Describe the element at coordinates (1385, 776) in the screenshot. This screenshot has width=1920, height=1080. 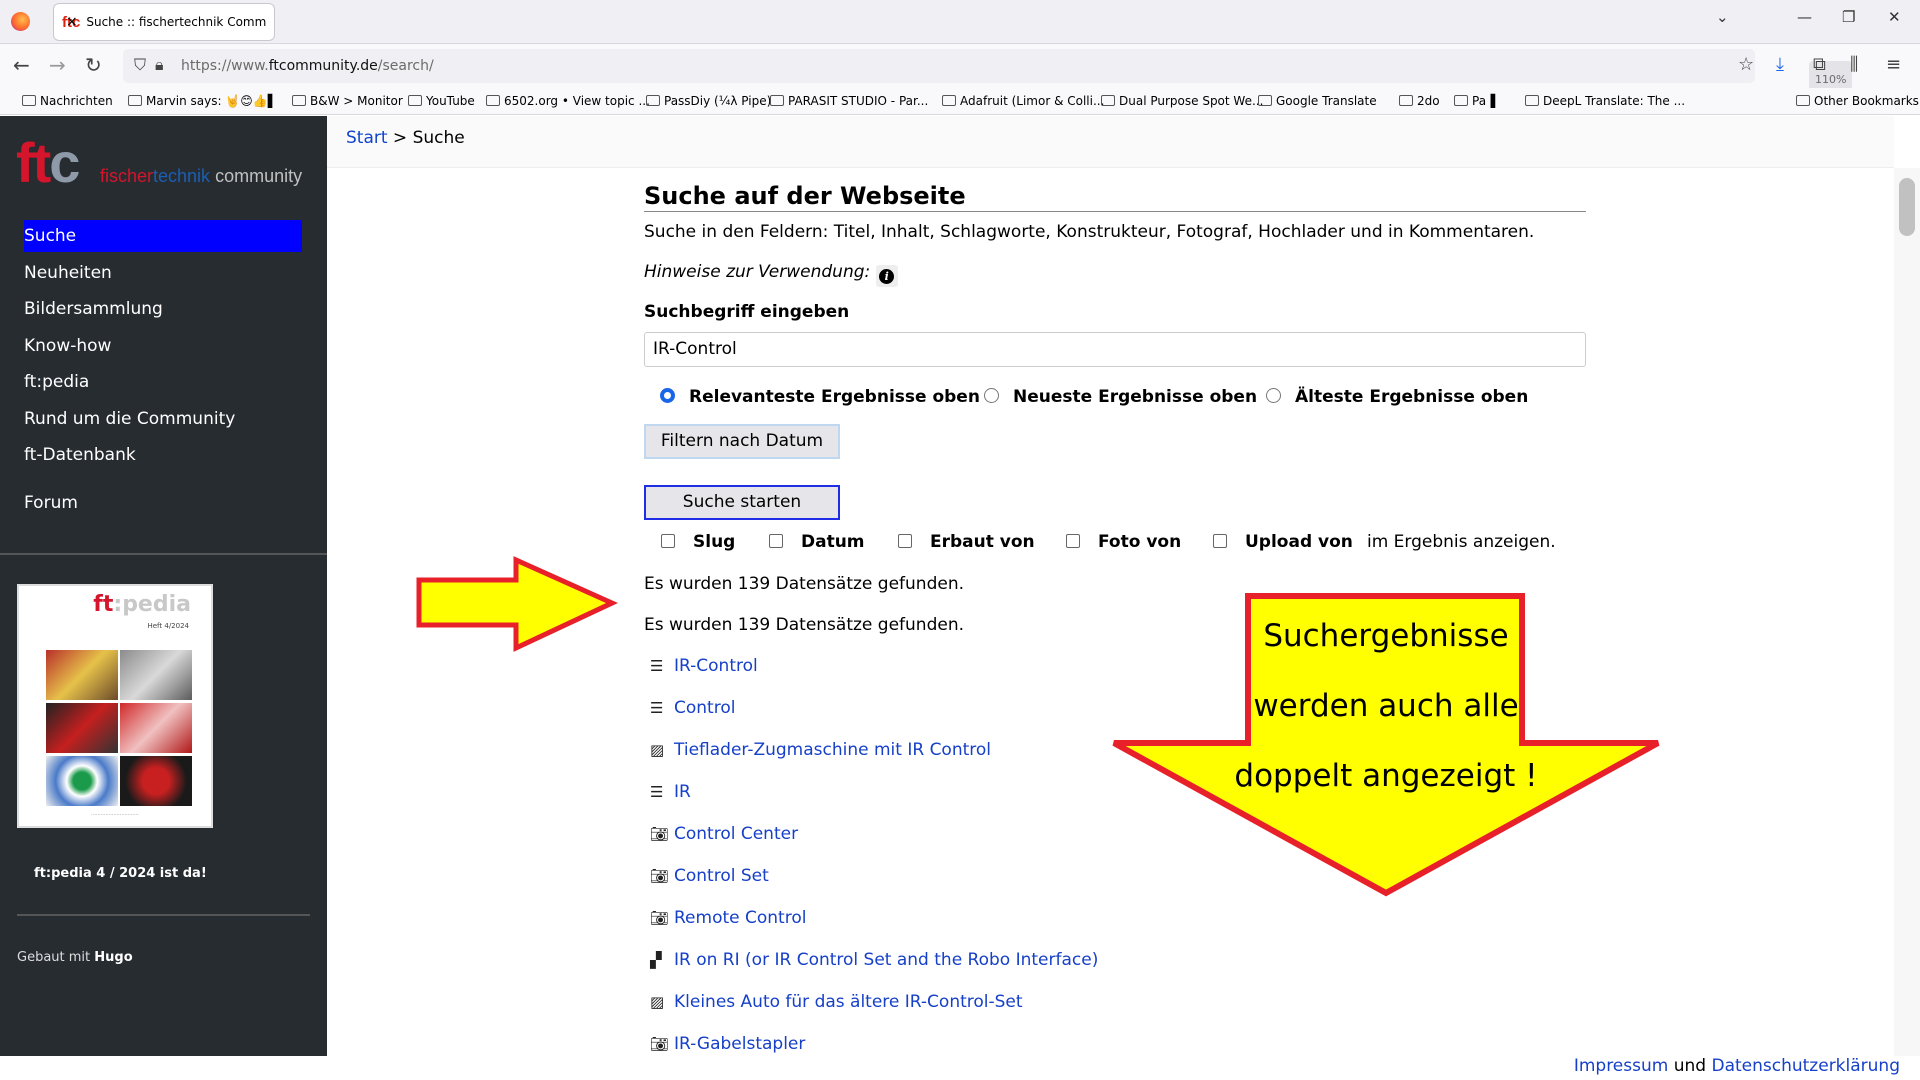
I see `annotation-line-3: doppelt angezeigt !` at that location.